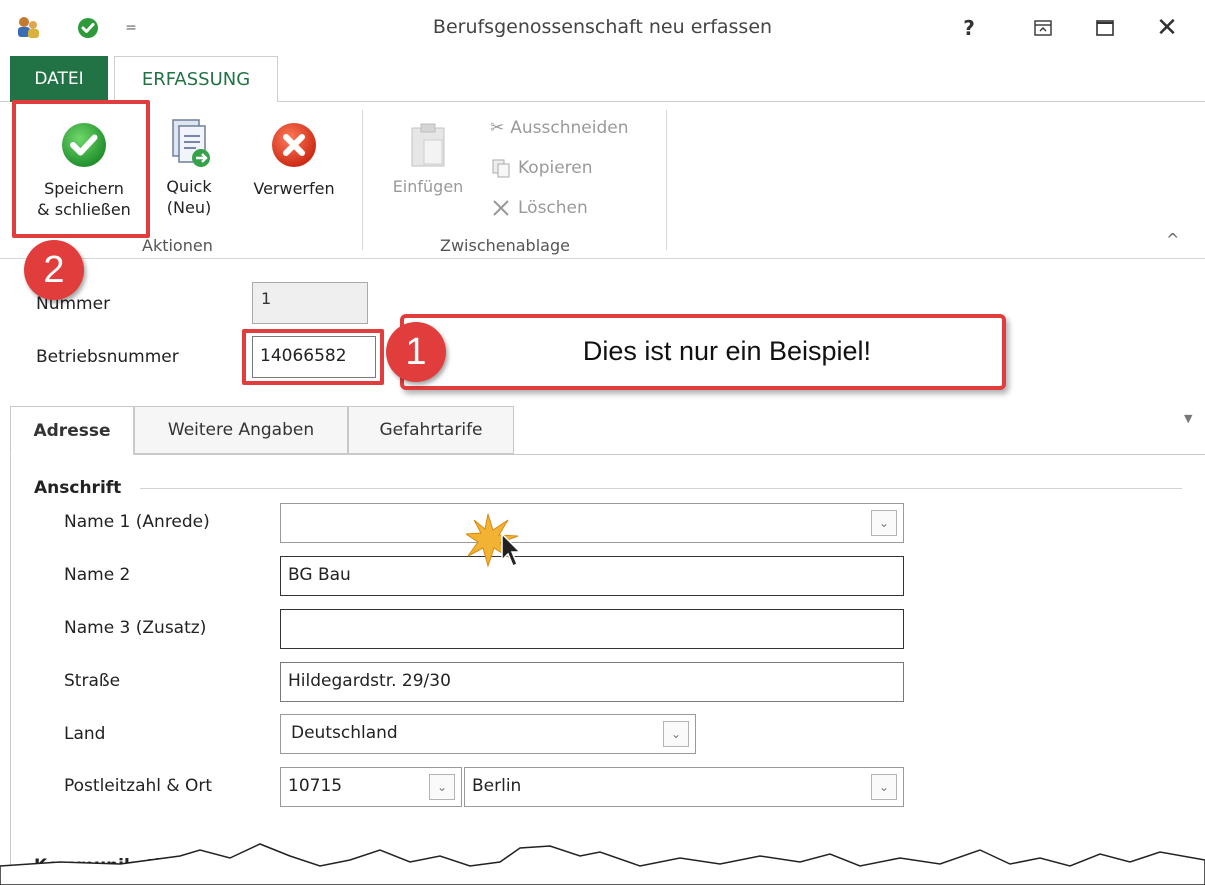 The height and width of the screenshot is (885, 1205). I want to click on tab-erfassung: ERFASSUNG, so click(196, 79).